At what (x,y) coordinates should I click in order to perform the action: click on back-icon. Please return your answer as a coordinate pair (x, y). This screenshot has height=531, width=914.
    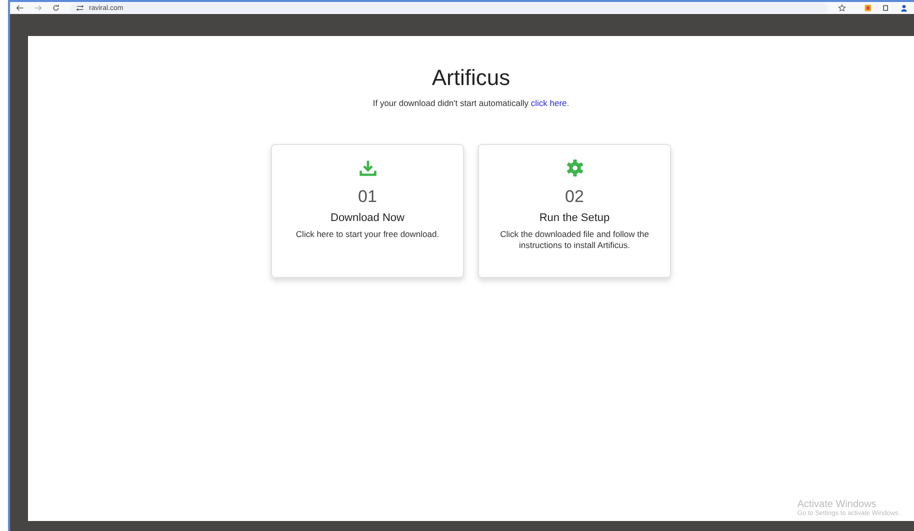
    Looking at the image, I should click on (20, 8).